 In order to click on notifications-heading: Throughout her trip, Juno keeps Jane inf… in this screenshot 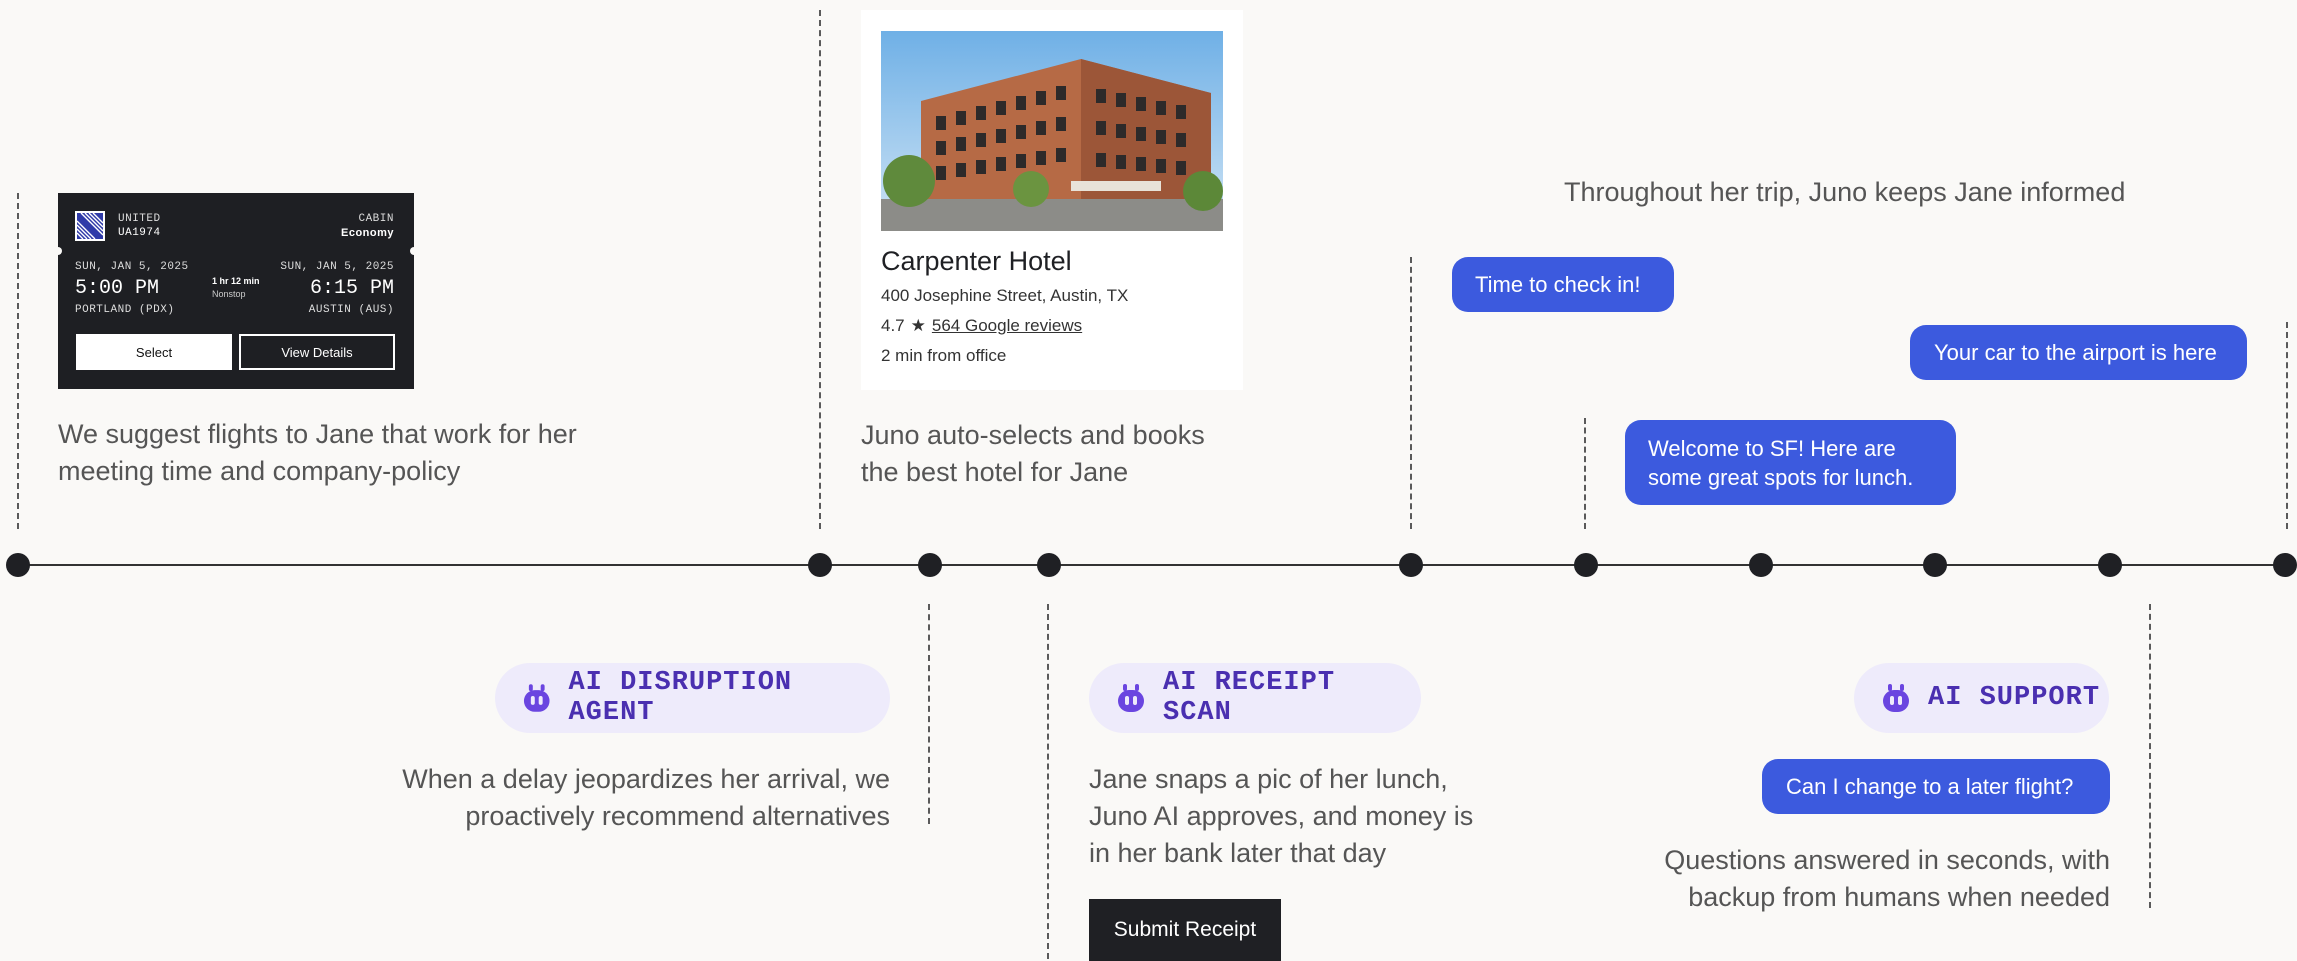, I will do `click(1845, 192)`.